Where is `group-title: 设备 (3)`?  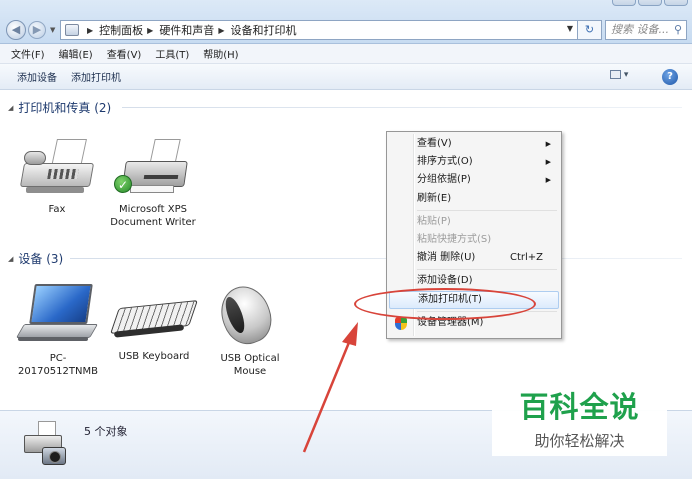
group-title: 设备 (3) is located at coordinates (41, 259).